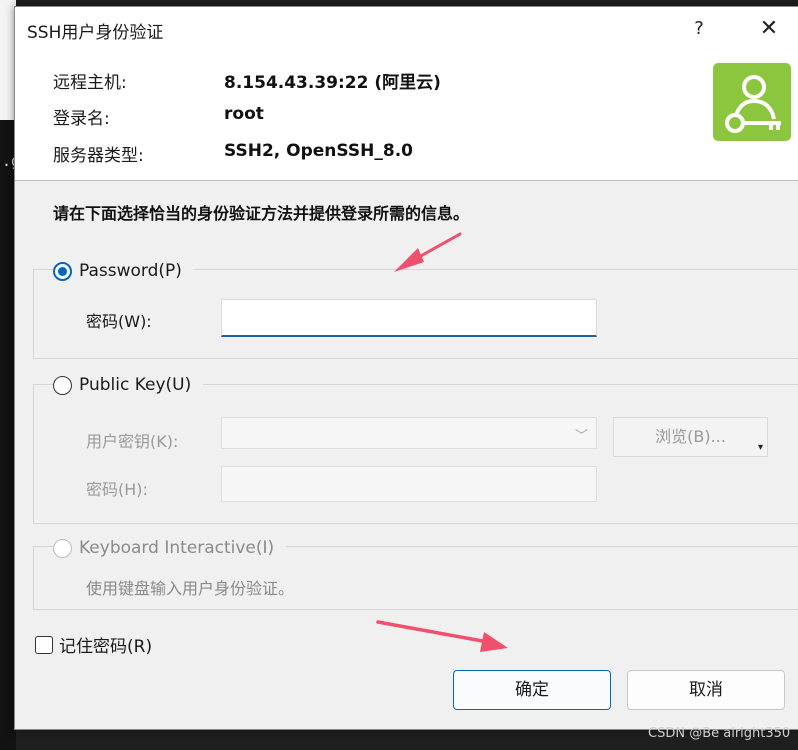 Image resolution: width=798 pixels, height=750 pixels. What do you see at coordinates (409, 484) in the screenshot?
I see `passphrase-input` at bounding box center [409, 484].